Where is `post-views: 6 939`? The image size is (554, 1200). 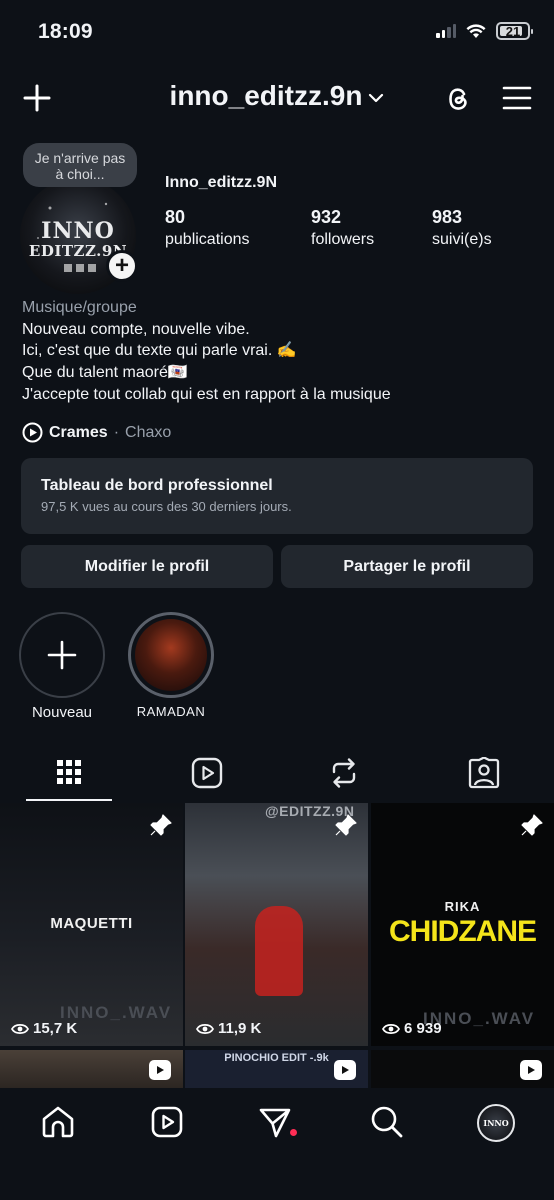 post-views: 6 939 is located at coordinates (412, 1028).